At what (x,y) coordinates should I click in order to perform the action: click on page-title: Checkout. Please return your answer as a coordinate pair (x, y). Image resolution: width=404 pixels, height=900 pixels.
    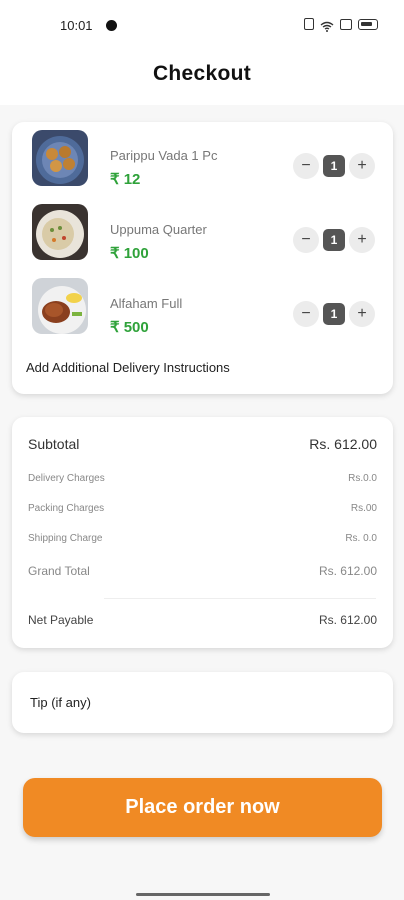
    Looking at the image, I should click on (202, 73).